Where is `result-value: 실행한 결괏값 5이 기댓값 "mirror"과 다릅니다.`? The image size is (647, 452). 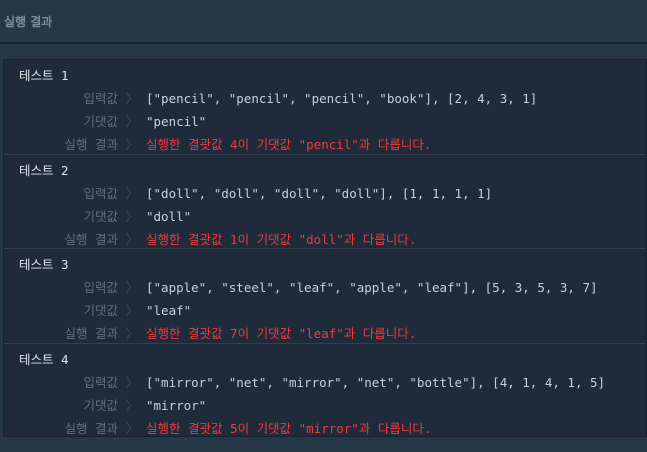
result-value: 실행한 결괏값 5이 기댓값 "mirror"과 다릅니다. is located at coordinates (289, 428).